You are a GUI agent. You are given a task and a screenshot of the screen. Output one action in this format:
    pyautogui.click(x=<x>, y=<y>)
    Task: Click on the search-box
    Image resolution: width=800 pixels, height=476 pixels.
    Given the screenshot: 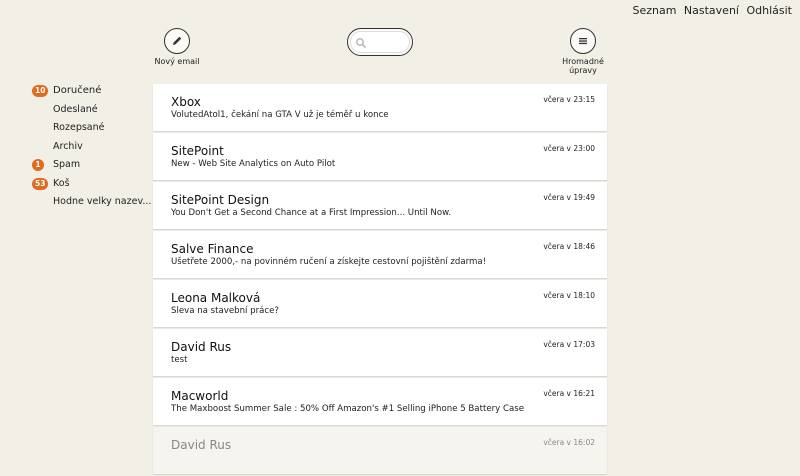 What is the action you would take?
    pyautogui.click(x=380, y=42)
    